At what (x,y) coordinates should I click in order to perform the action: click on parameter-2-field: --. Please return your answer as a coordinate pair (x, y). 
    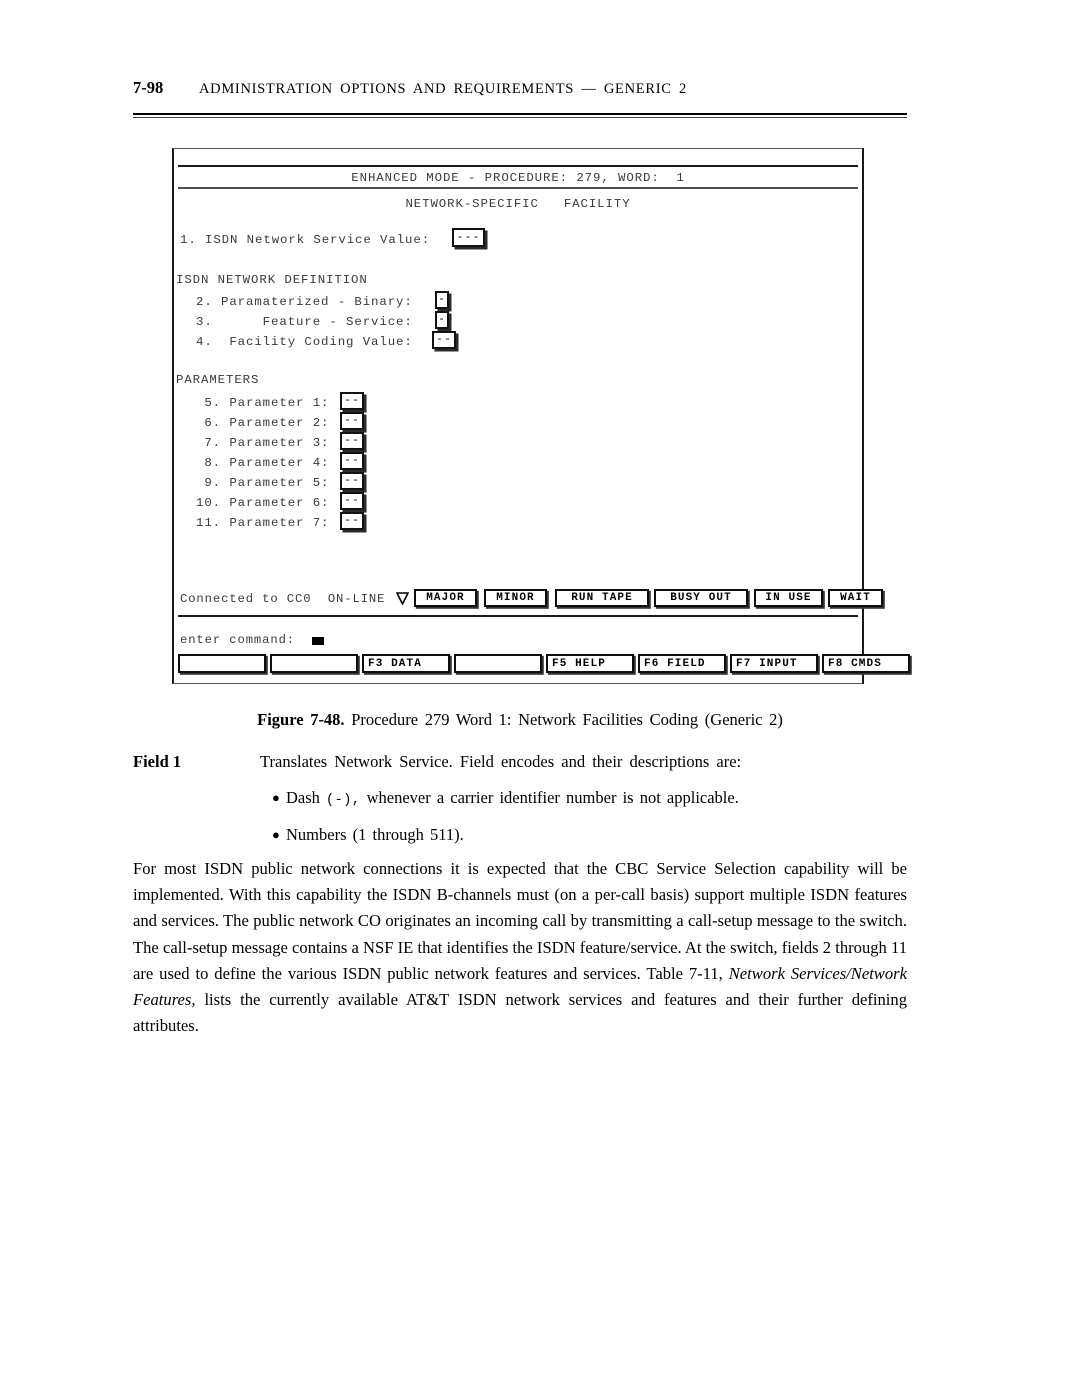
    Looking at the image, I should click on (352, 421).